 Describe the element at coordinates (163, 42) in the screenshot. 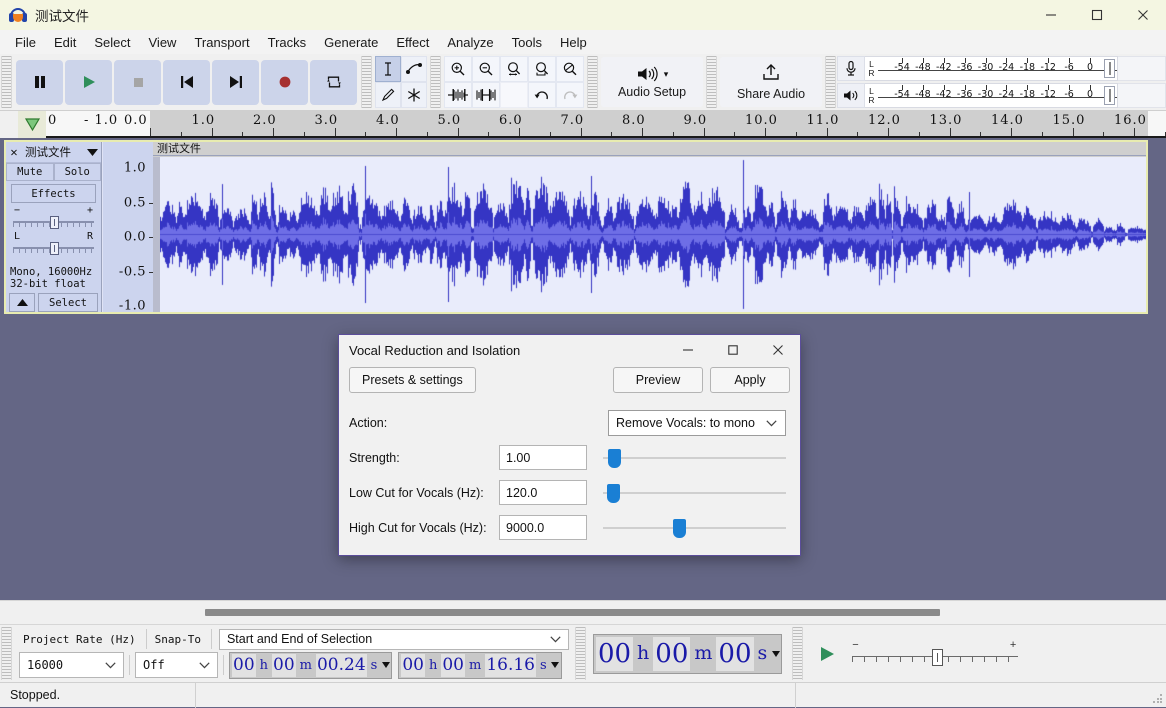

I see `menu-view: View` at that location.